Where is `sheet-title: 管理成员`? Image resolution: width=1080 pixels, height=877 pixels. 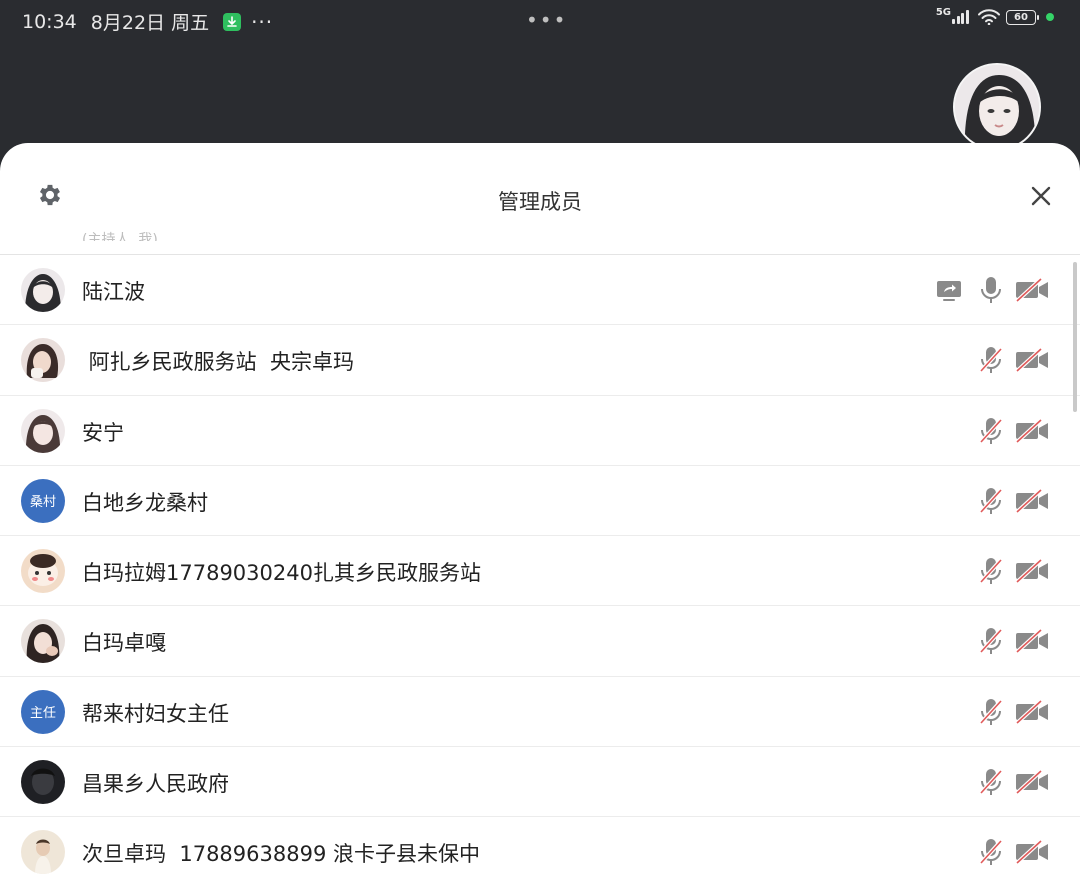 sheet-title: 管理成员 is located at coordinates (540, 202).